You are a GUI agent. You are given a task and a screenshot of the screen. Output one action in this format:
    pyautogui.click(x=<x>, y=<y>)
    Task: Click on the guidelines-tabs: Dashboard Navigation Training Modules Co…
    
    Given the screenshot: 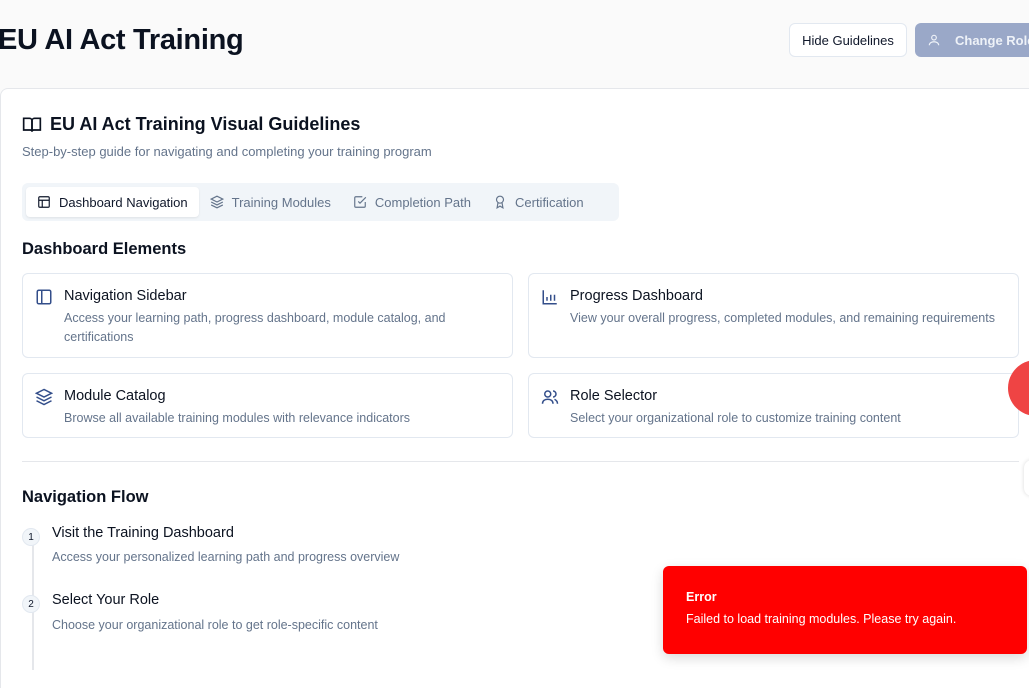 What is the action you would take?
    pyautogui.click(x=320, y=202)
    